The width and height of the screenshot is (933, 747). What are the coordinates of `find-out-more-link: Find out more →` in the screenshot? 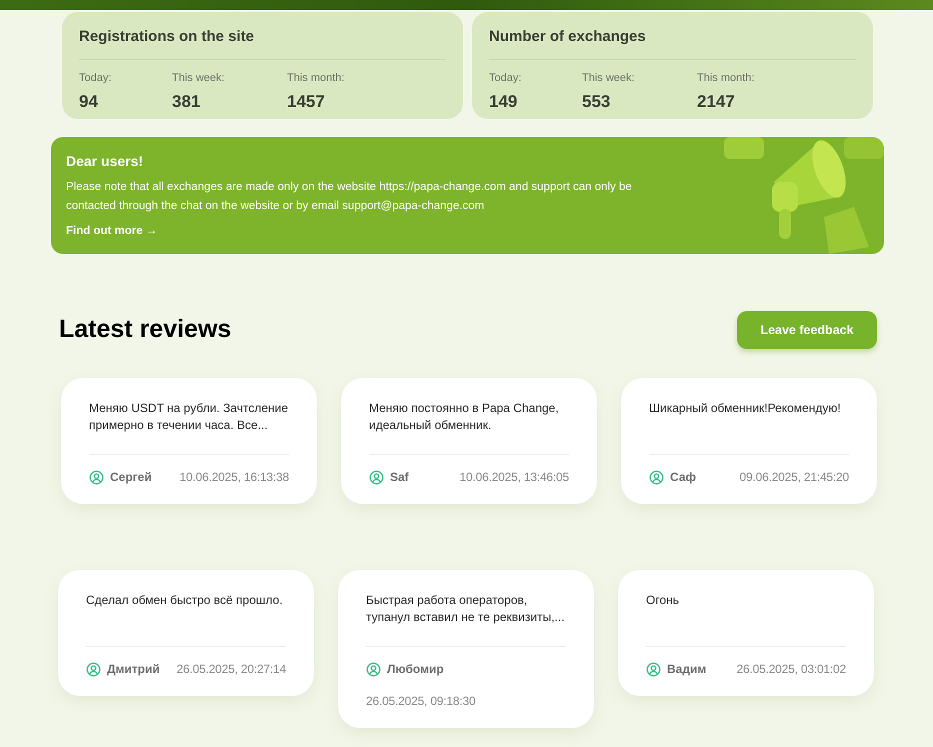 It's located at (112, 231).